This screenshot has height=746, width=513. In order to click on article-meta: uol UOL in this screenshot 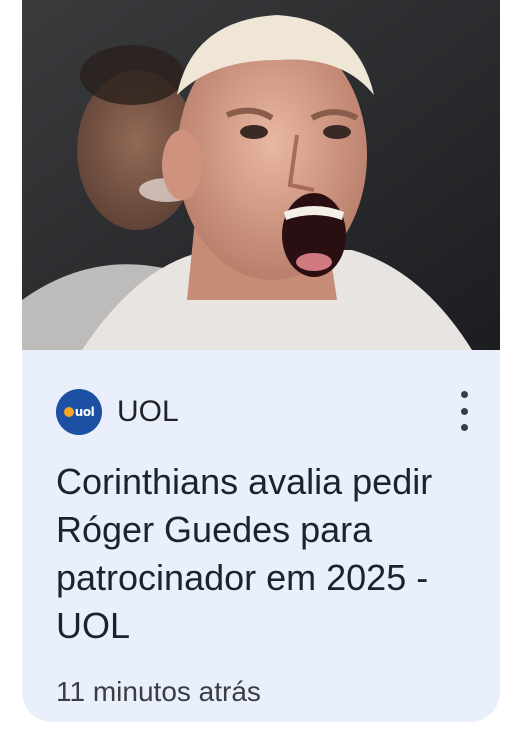, I will do `click(262, 412)`.